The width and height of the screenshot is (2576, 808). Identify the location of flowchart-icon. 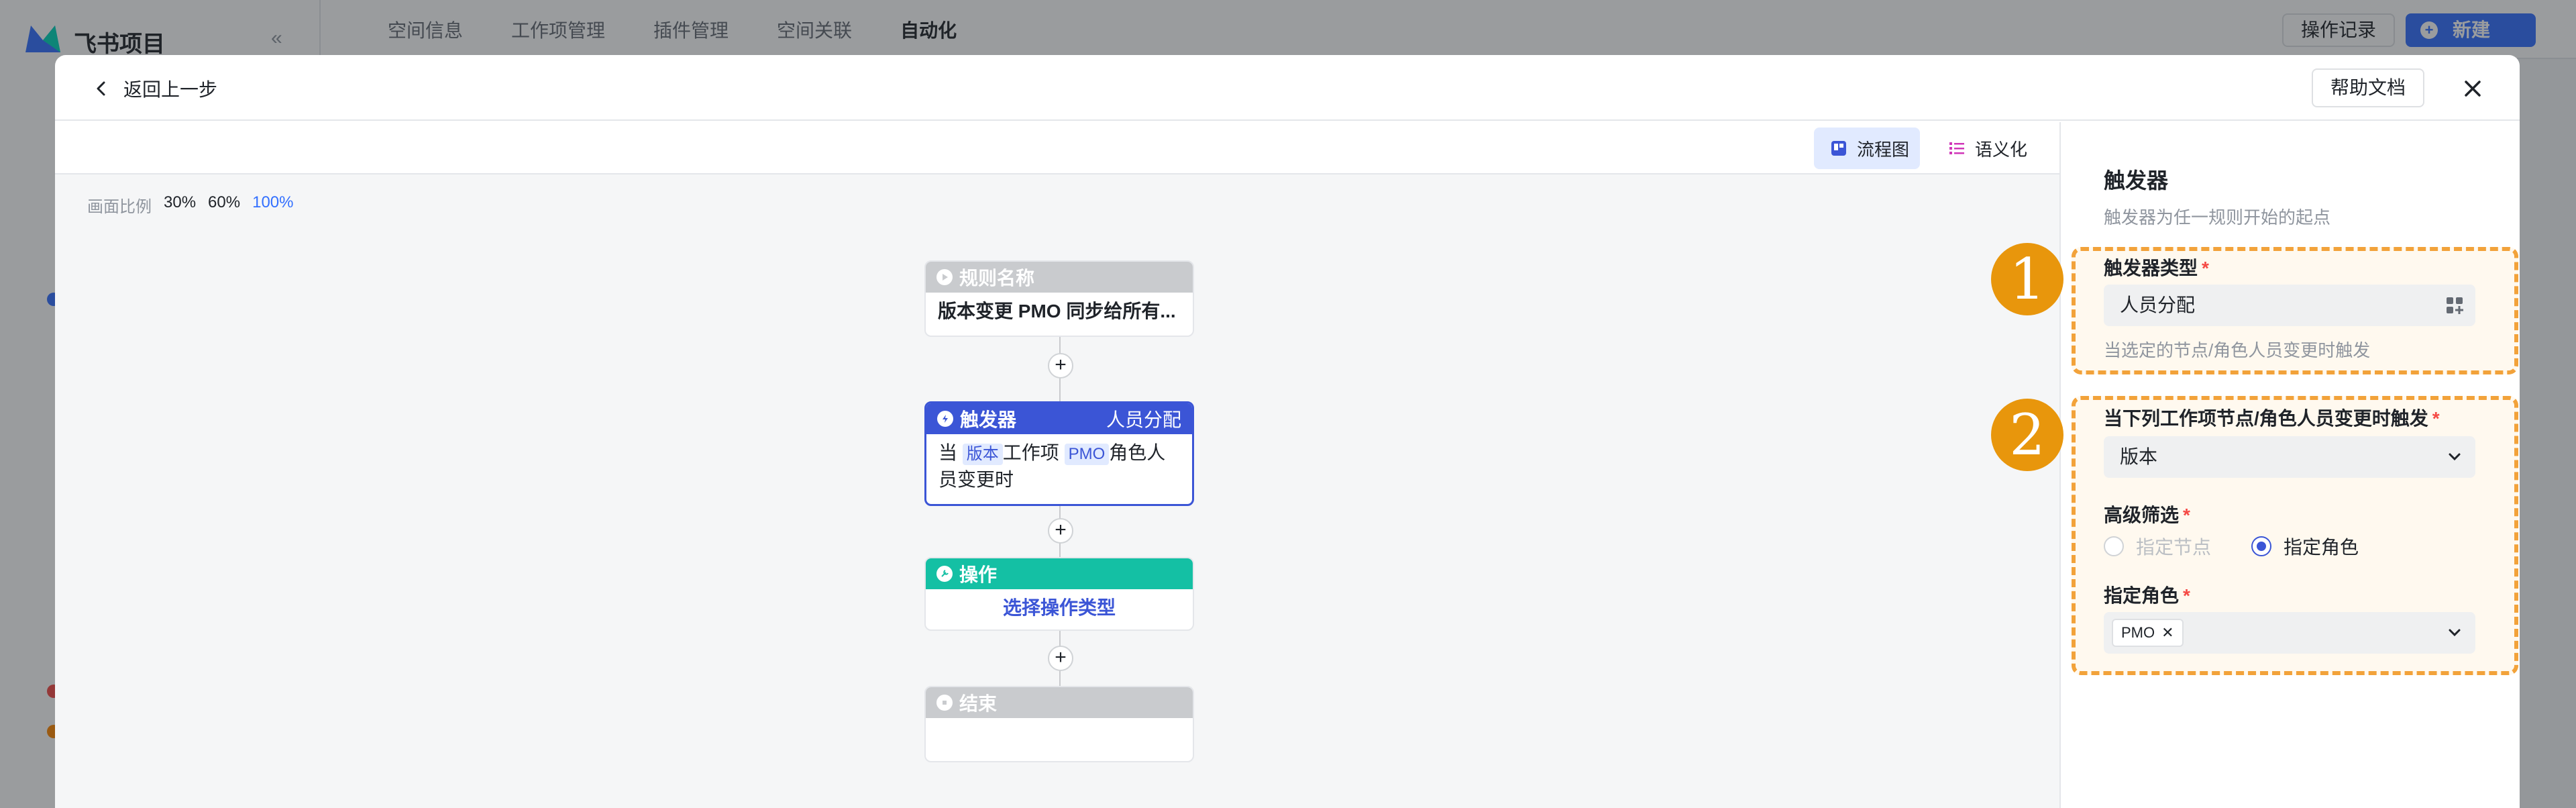
(1838, 148).